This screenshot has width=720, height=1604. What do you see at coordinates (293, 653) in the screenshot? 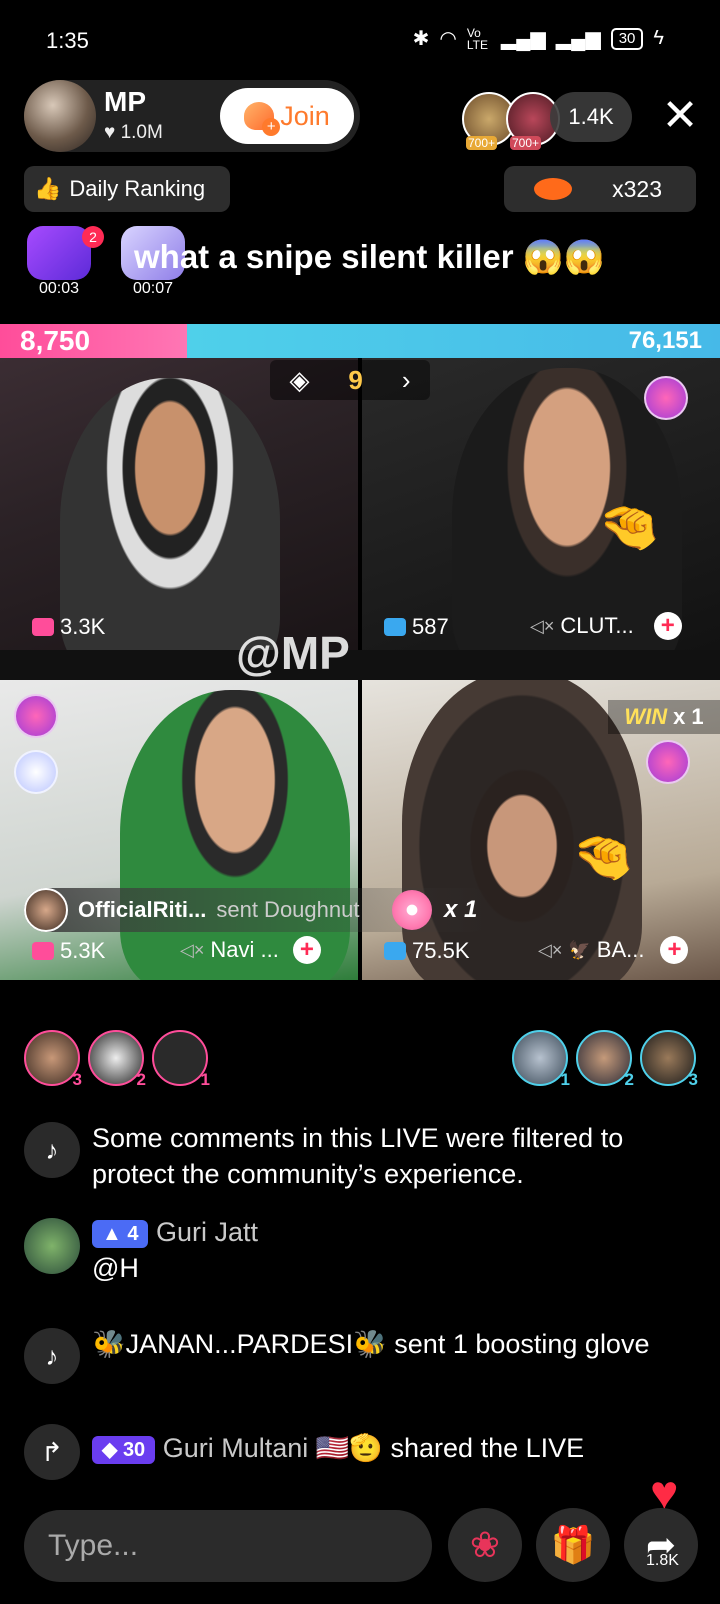
I see `overlay-handle: @MP` at bounding box center [293, 653].